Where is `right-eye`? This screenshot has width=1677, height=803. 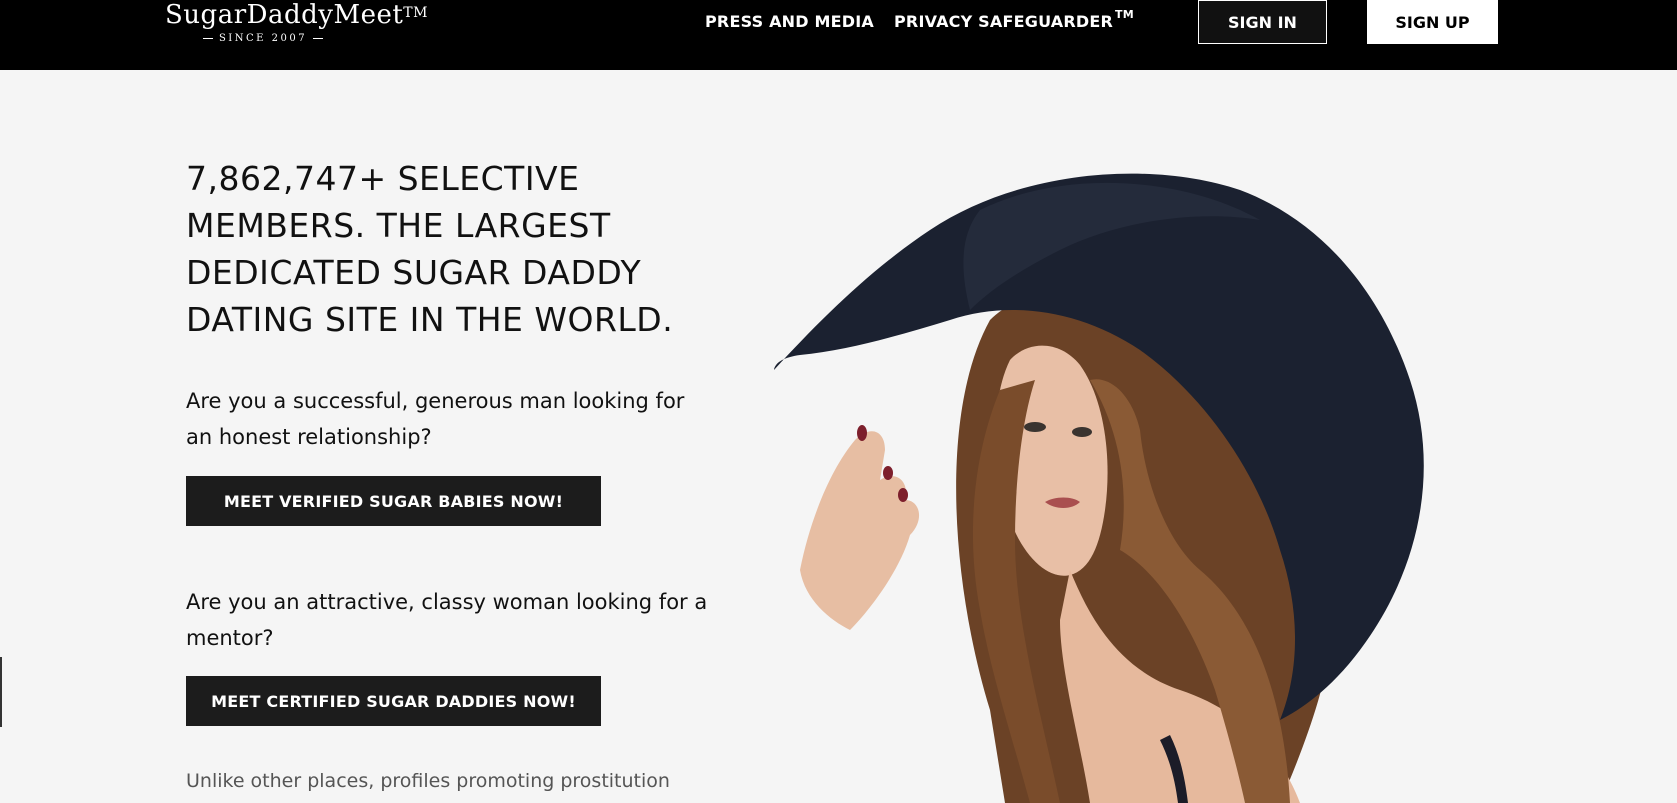
right-eye is located at coordinates (1082, 432).